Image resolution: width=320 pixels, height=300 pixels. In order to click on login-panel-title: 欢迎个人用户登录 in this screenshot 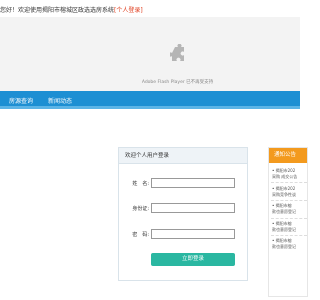, I will do `click(183, 156)`.